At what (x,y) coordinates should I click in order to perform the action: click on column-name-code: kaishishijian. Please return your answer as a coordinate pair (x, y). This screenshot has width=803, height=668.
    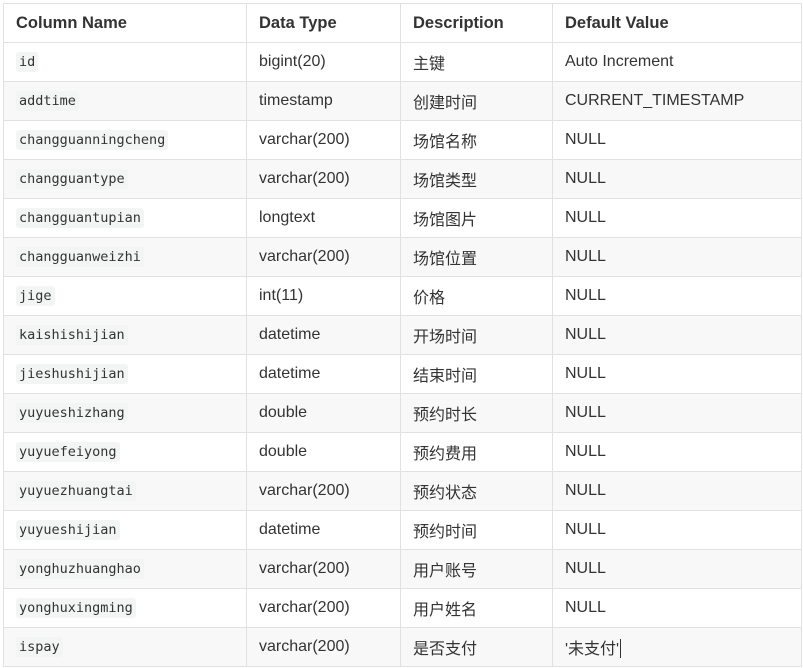
    Looking at the image, I should click on (72, 335).